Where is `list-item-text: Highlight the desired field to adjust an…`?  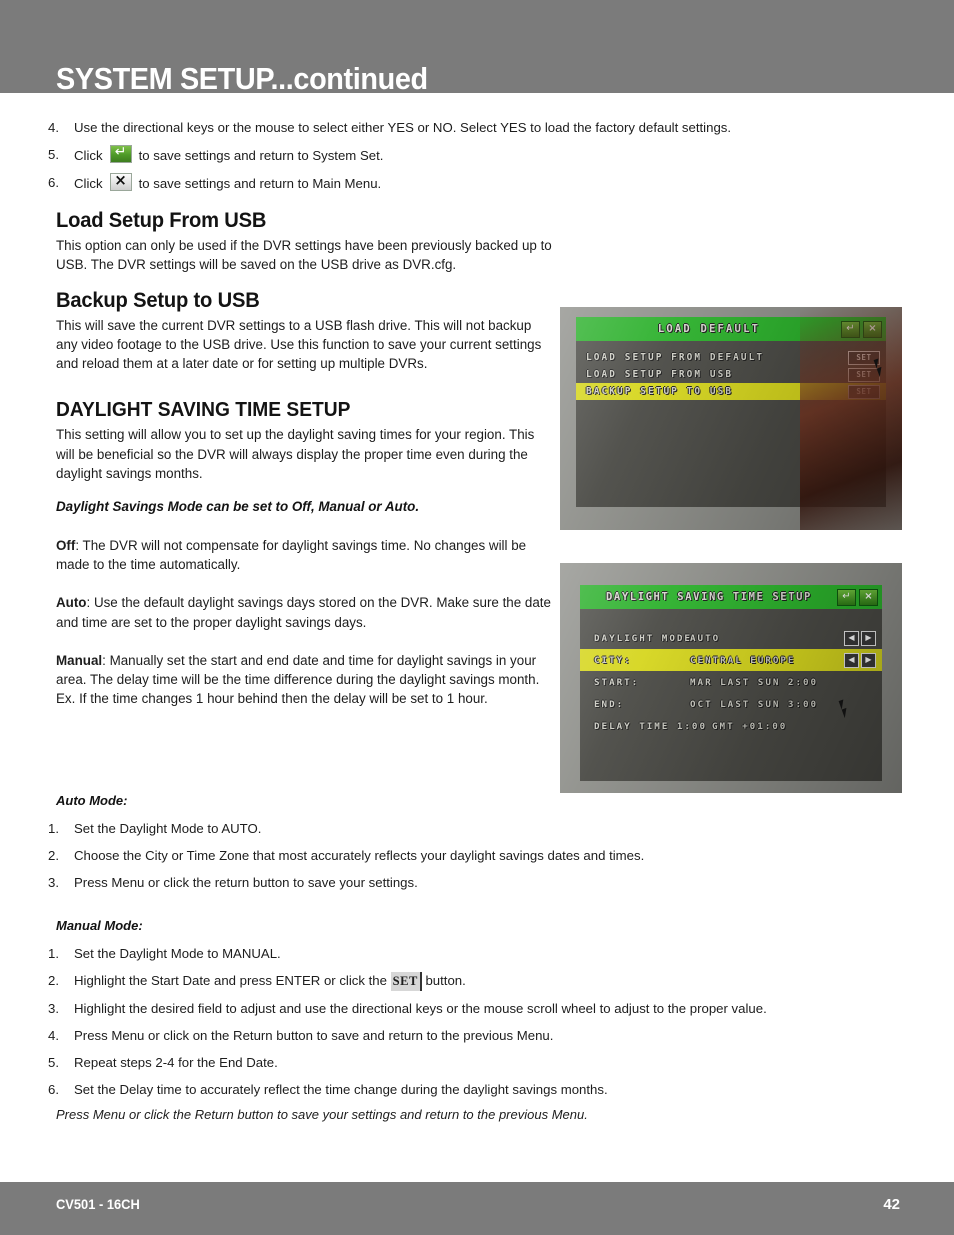 list-item-text: Highlight the desired field to adjust an… is located at coordinates (420, 1008).